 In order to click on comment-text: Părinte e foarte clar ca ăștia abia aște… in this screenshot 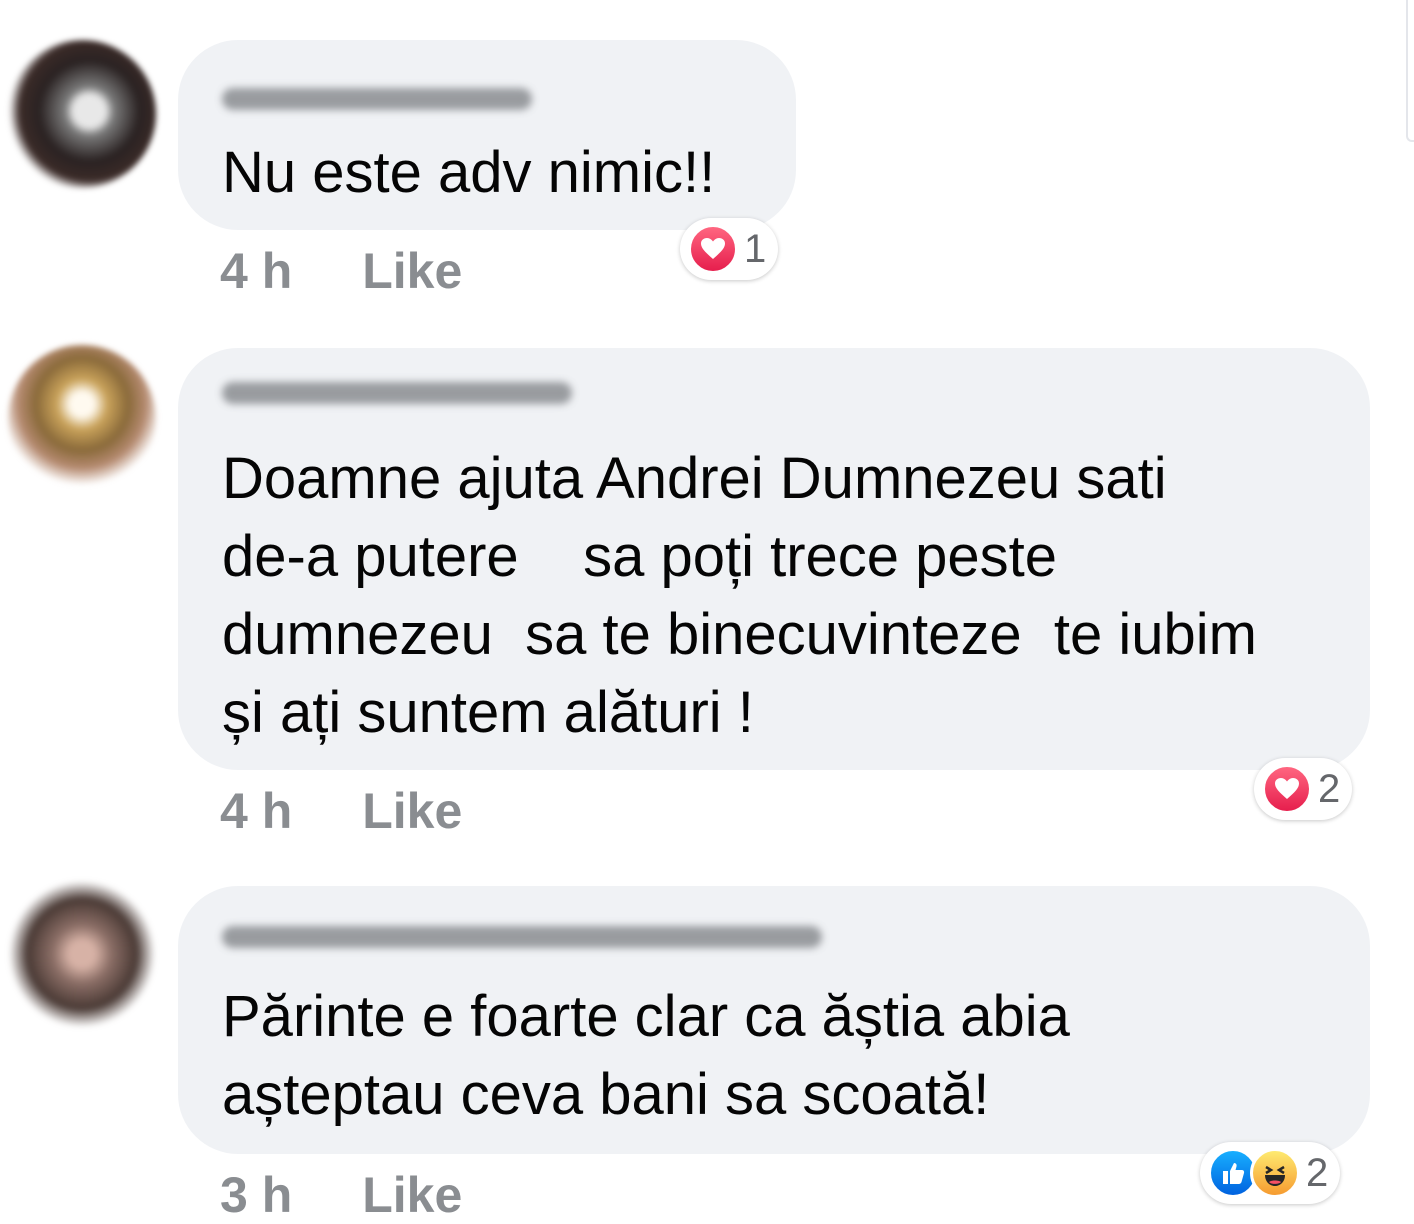, I will do `click(646, 1055)`.